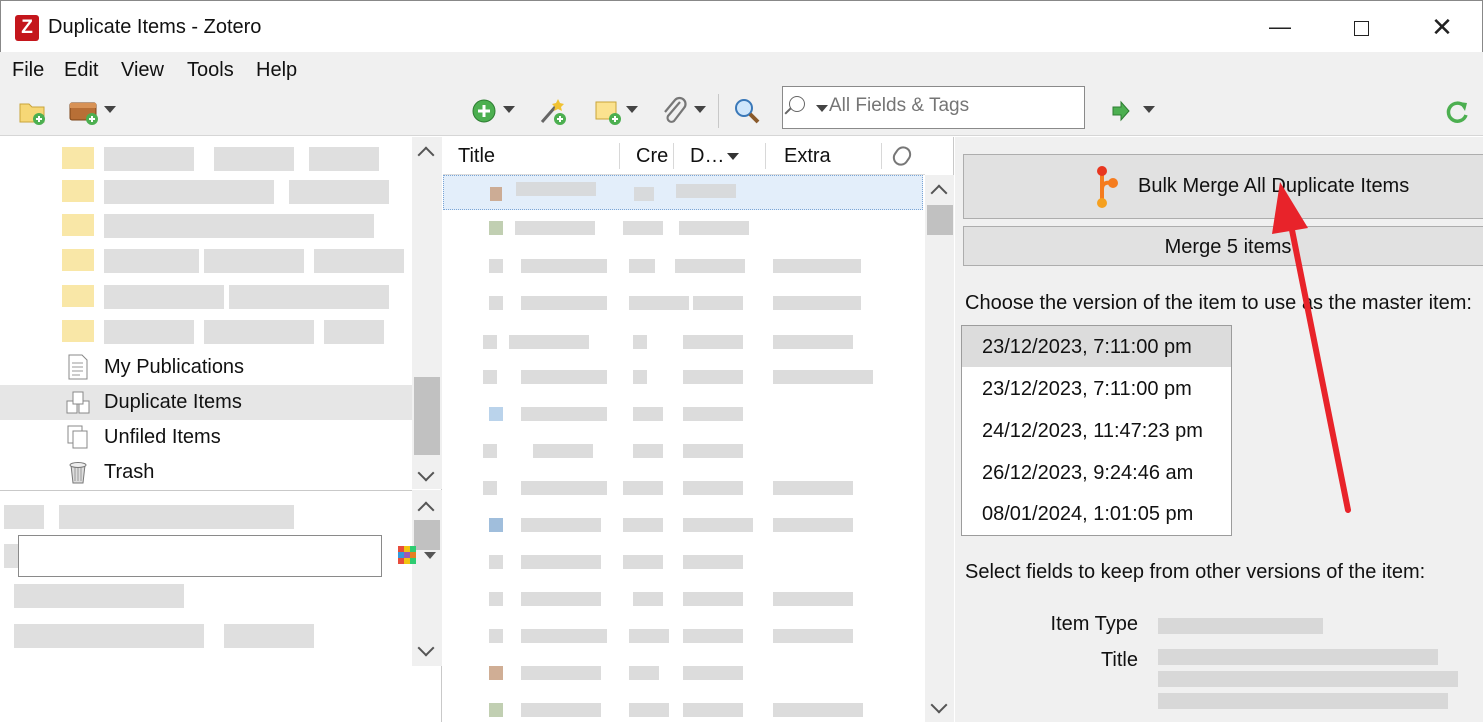 This screenshot has width=1483, height=722. I want to click on new-library-dropdown-icon, so click(110, 109).